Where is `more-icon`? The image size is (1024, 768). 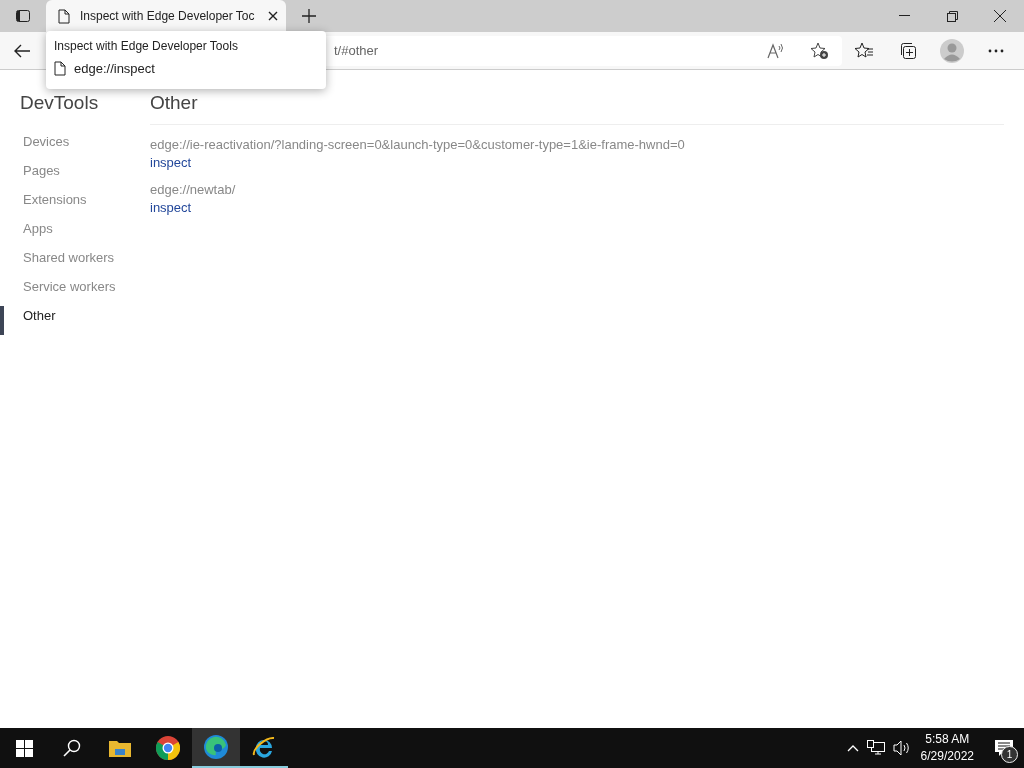
more-icon is located at coordinates (996, 50).